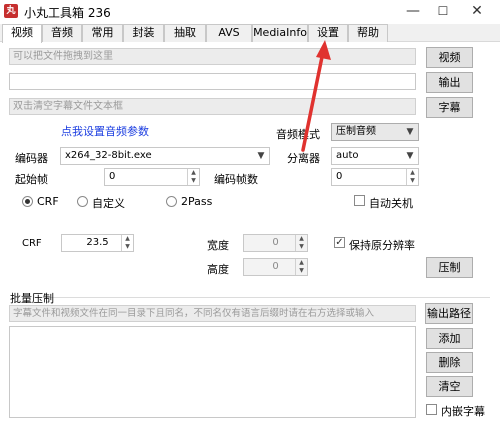 This screenshot has width=500, height=422. Describe the element at coordinates (218, 245) in the screenshot. I see `width-label: 宽度` at that location.